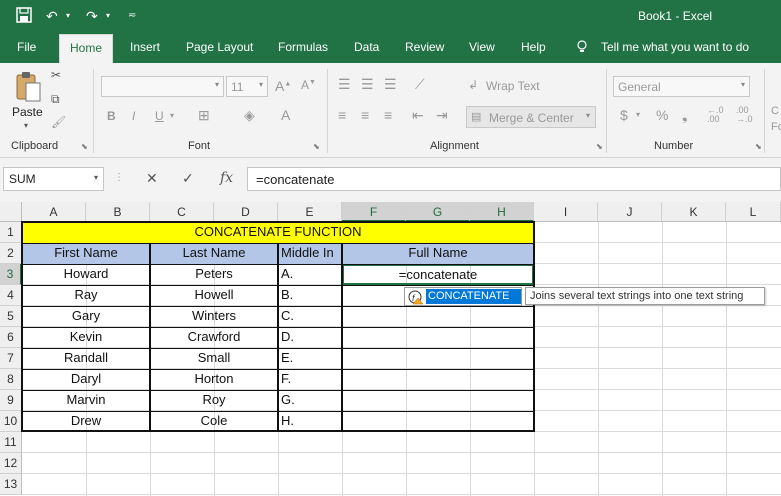  What do you see at coordinates (283, 86) in the screenshot?
I see `increase-font-size-icon: A▲` at bounding box center [283, 86].